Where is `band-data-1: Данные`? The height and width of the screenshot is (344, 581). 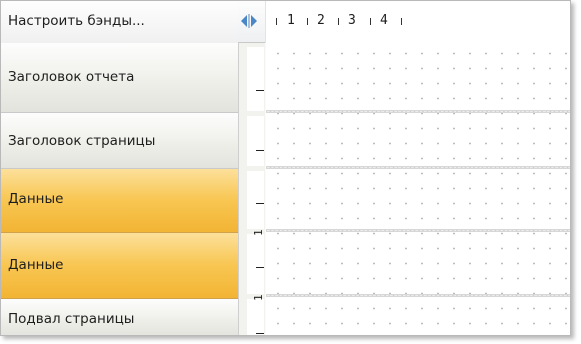 band-data-1: Данные is located at coordinates (119, 201).